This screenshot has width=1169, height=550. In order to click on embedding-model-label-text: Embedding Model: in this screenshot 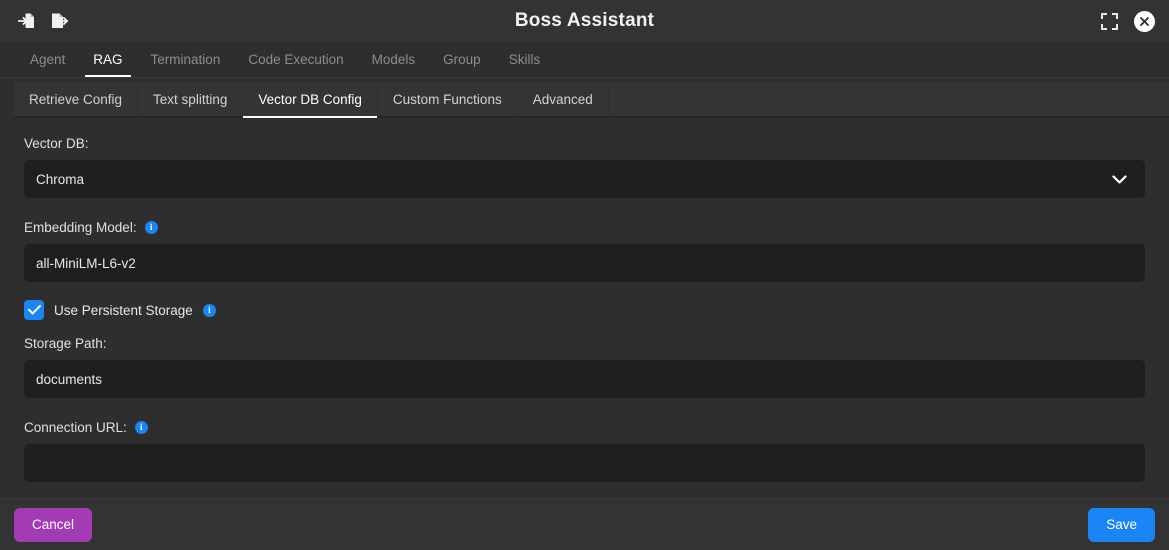, I will do `click(80, 227)`.